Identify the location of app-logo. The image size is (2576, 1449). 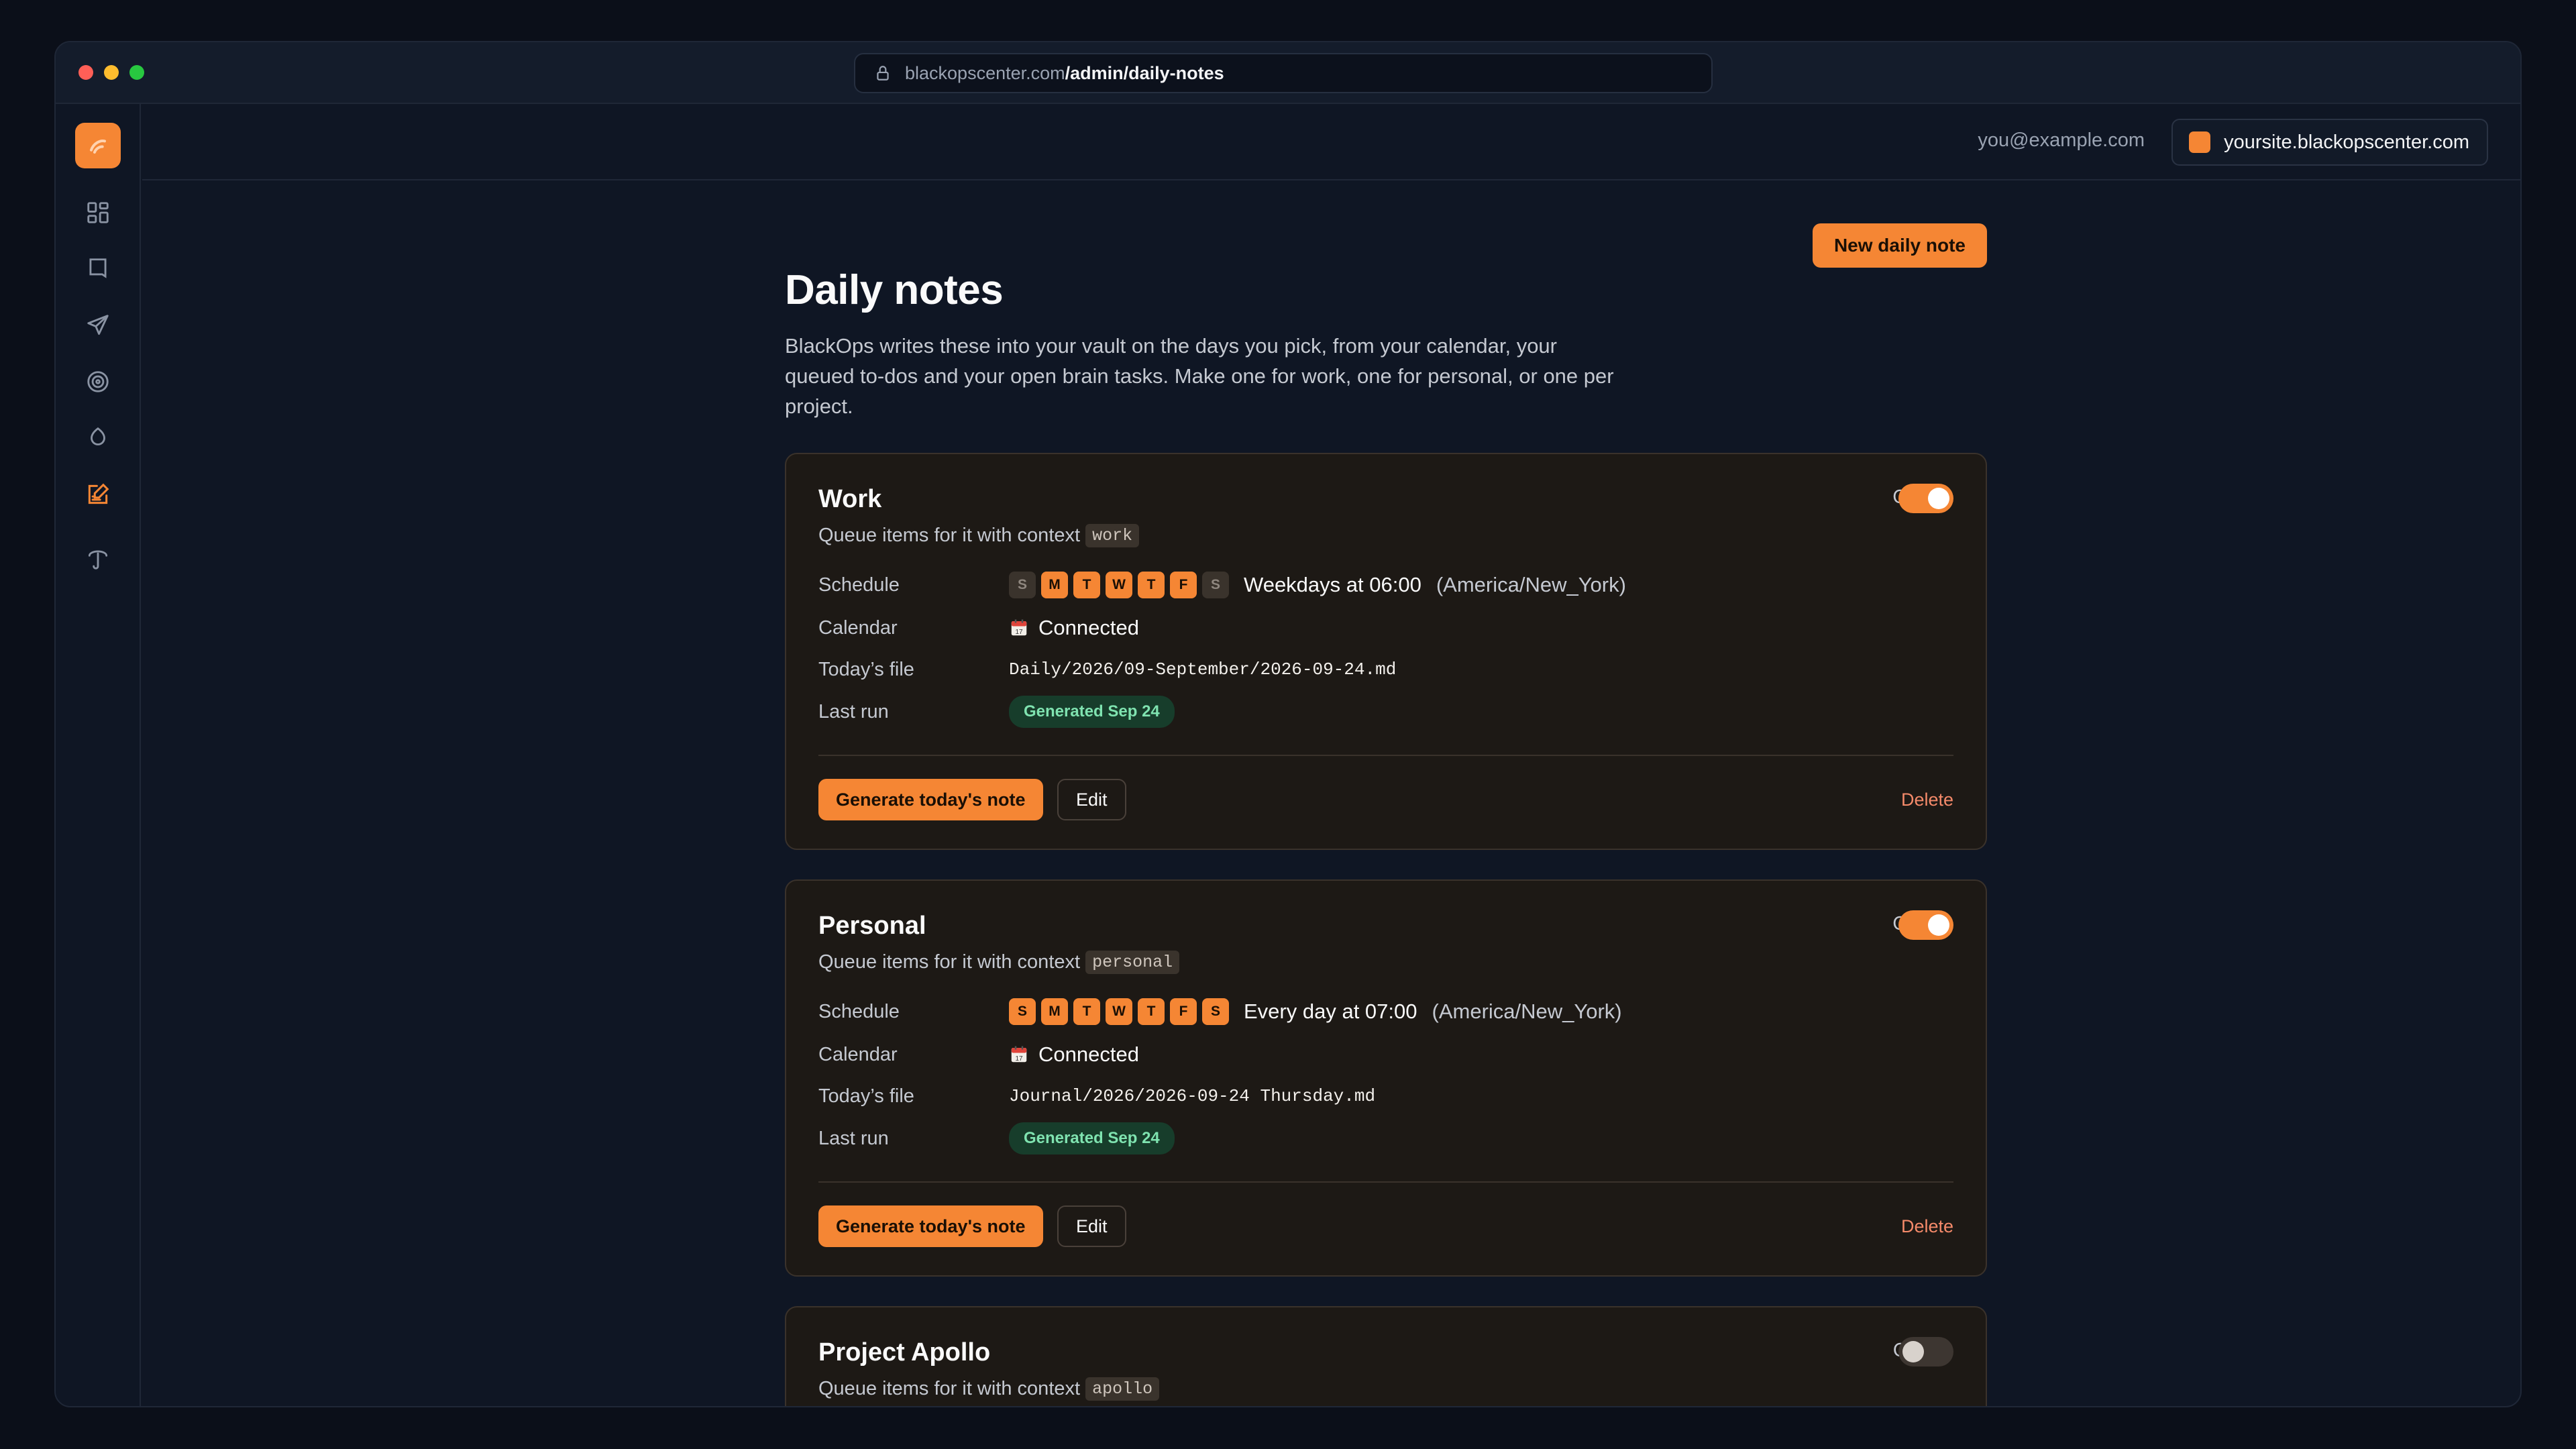
(98, 145).